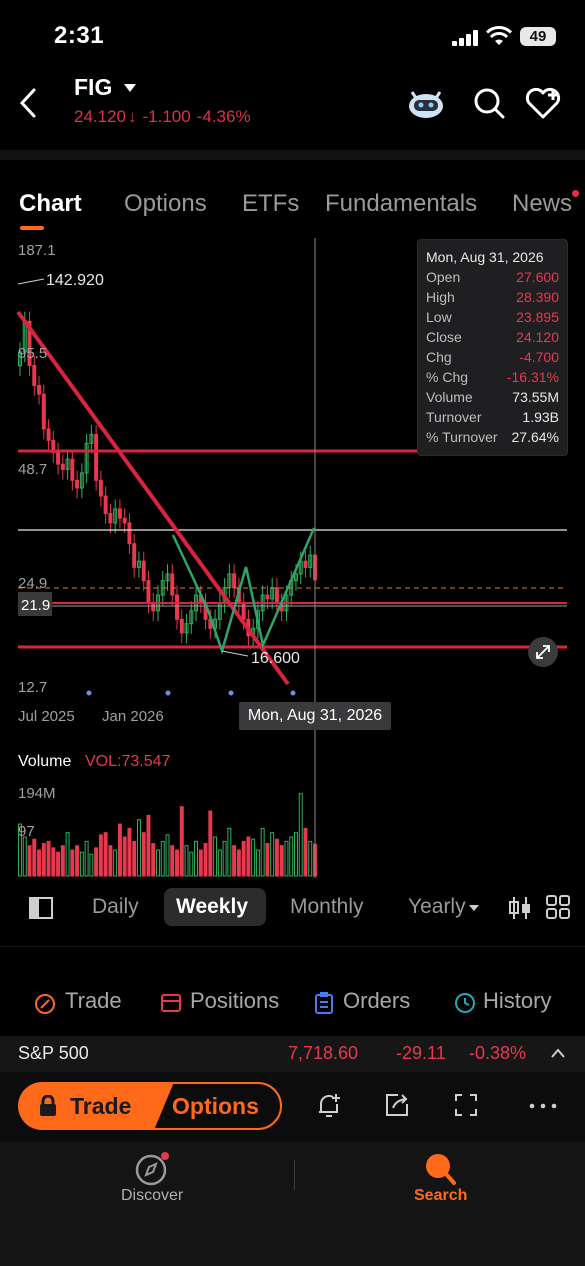  I want to click on y-tick-label: 12.7, so click(32, 687).